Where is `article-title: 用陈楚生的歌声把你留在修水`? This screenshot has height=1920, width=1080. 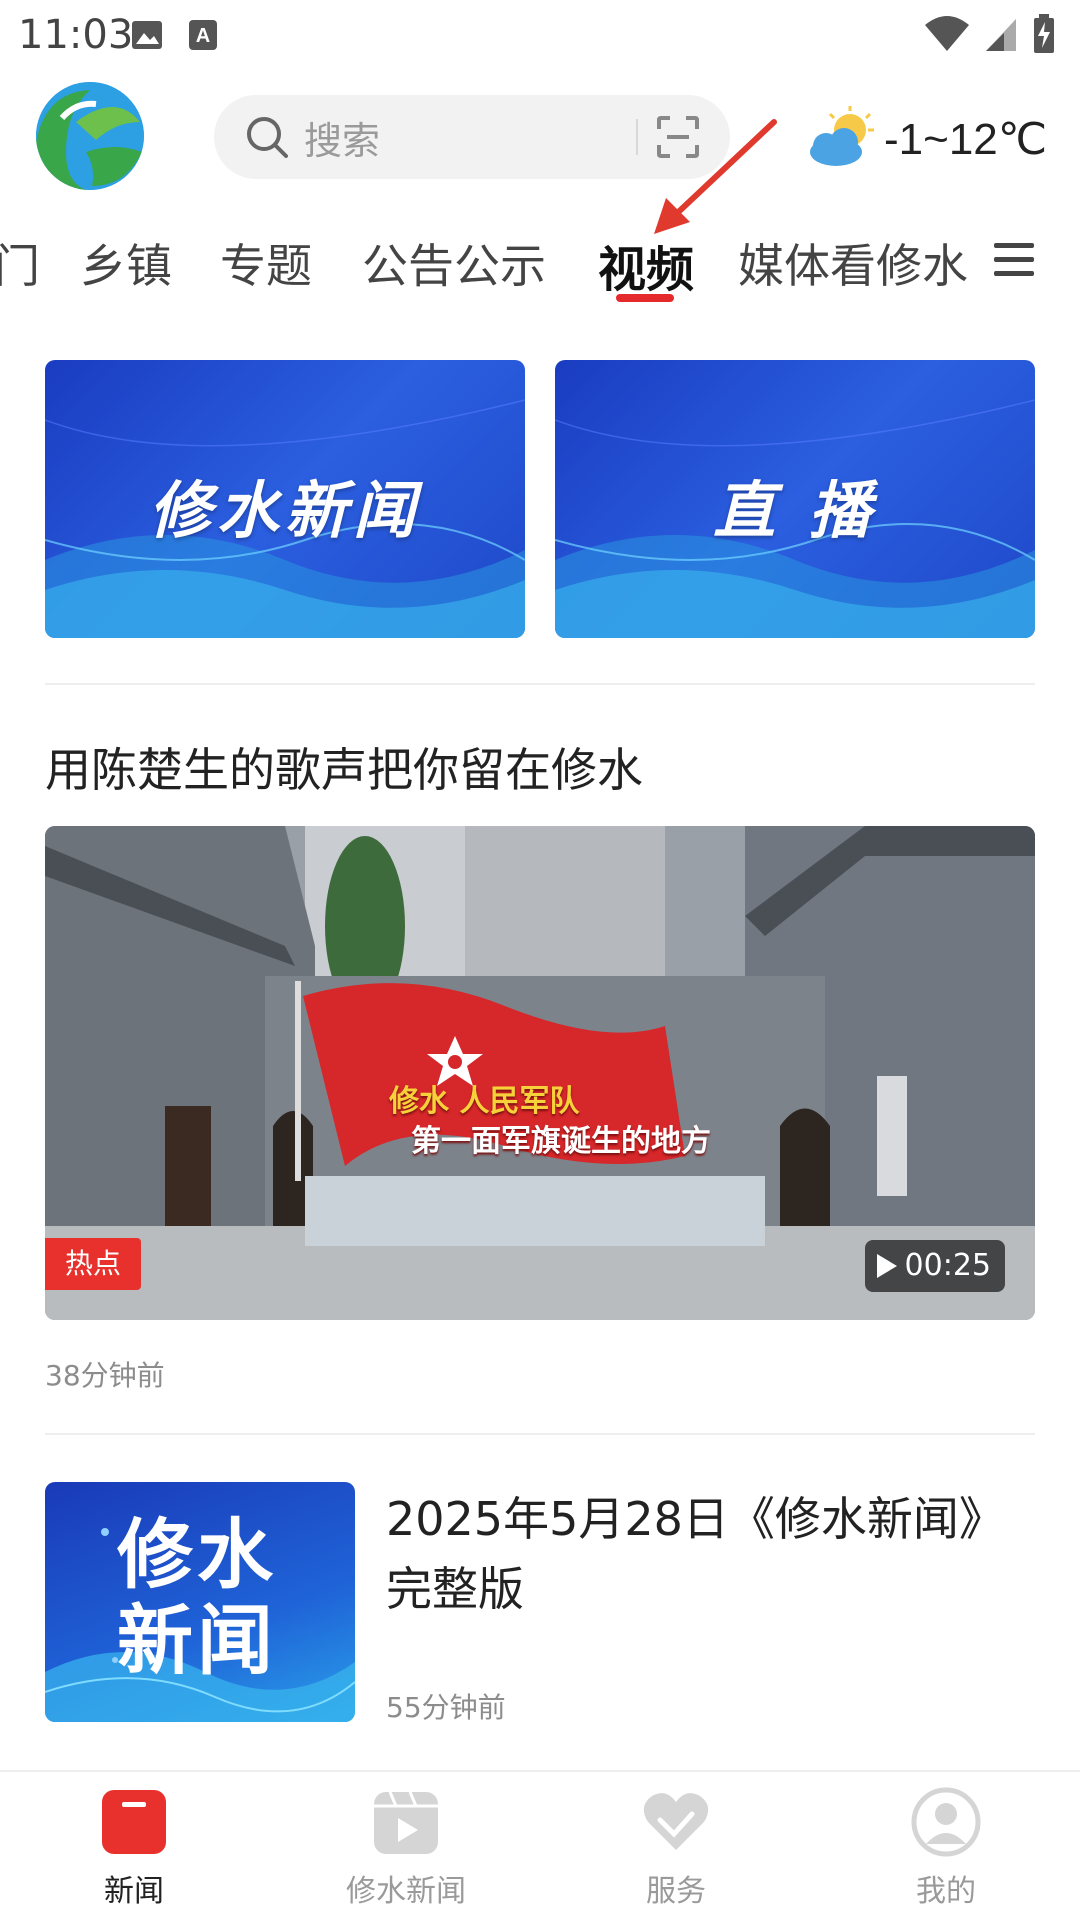 article-title: 用陈楚生的歌声把你留在修水 is located at coordinates (344, 767).